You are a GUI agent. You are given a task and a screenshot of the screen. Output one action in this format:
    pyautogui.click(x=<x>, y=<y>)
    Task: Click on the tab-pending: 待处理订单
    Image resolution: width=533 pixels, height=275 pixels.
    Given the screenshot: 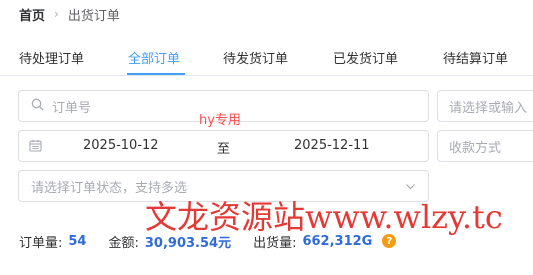 What is the action you would take?
    pyautogui.click(x=51, y=57)
    